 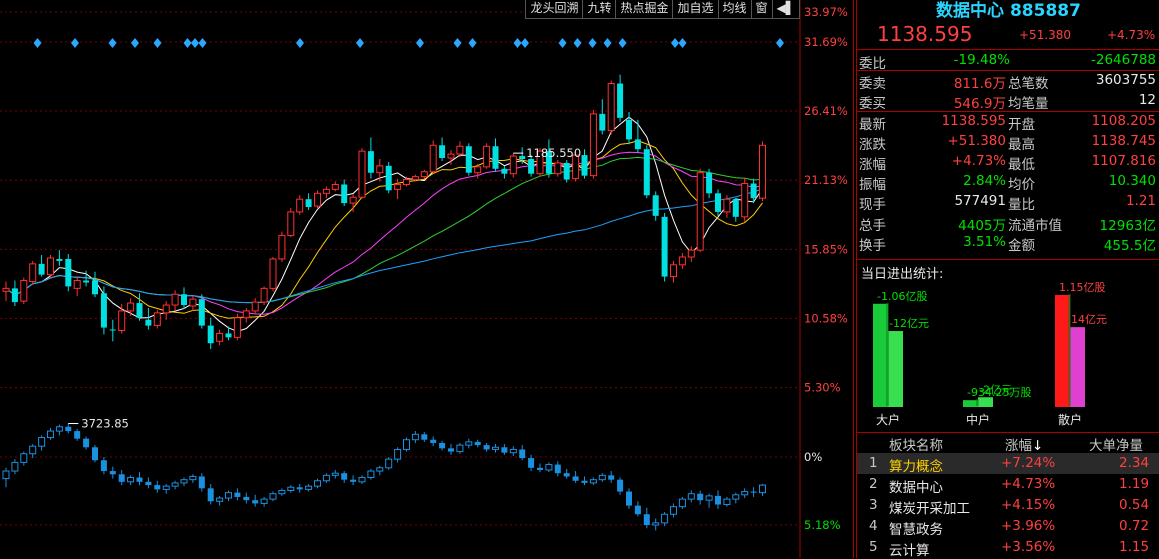 I want to click on sector-change: +7.24%, so click(x=1028, y=463).